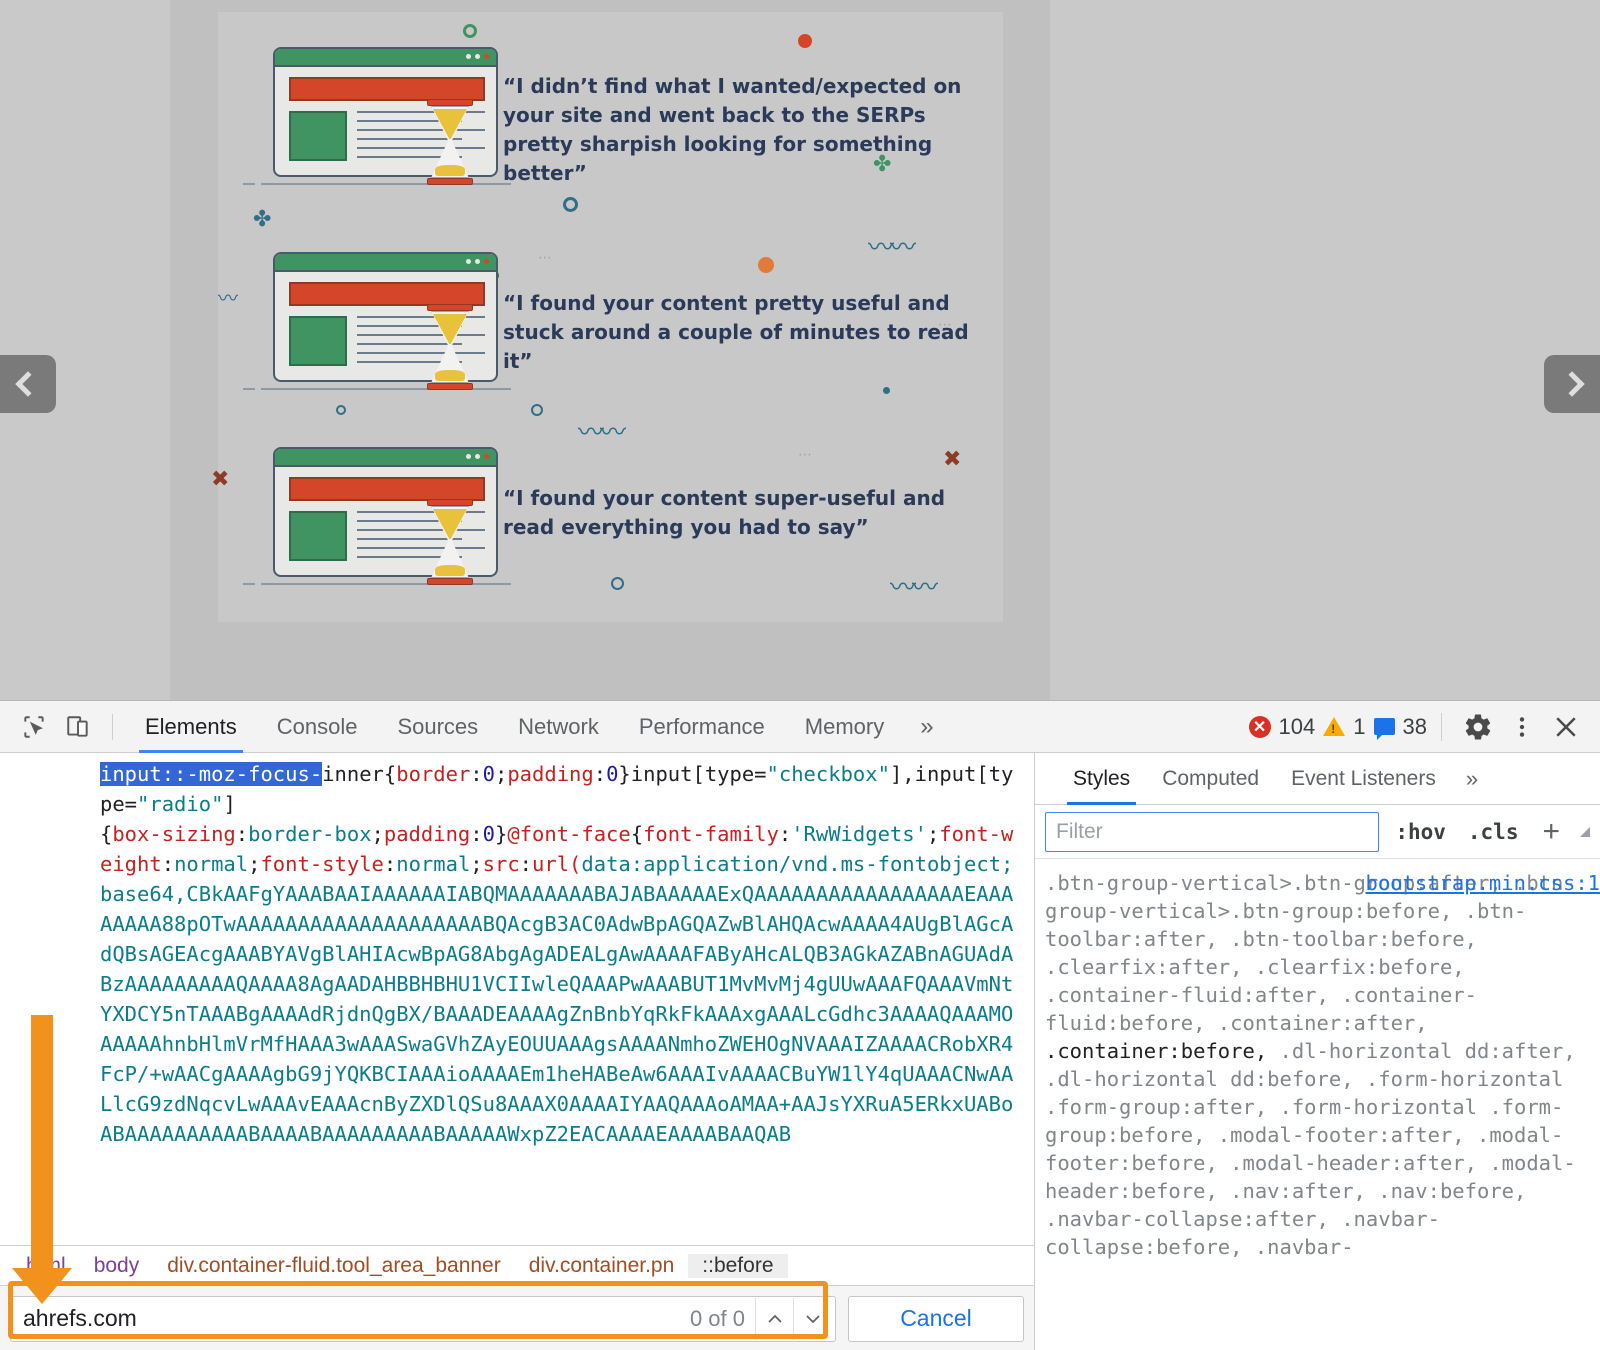 This screenshot has height=1350, width=1600. Describe the element at coordinates (78, 727) in the screenshot. I see `device-toolbar-icon` at that location.